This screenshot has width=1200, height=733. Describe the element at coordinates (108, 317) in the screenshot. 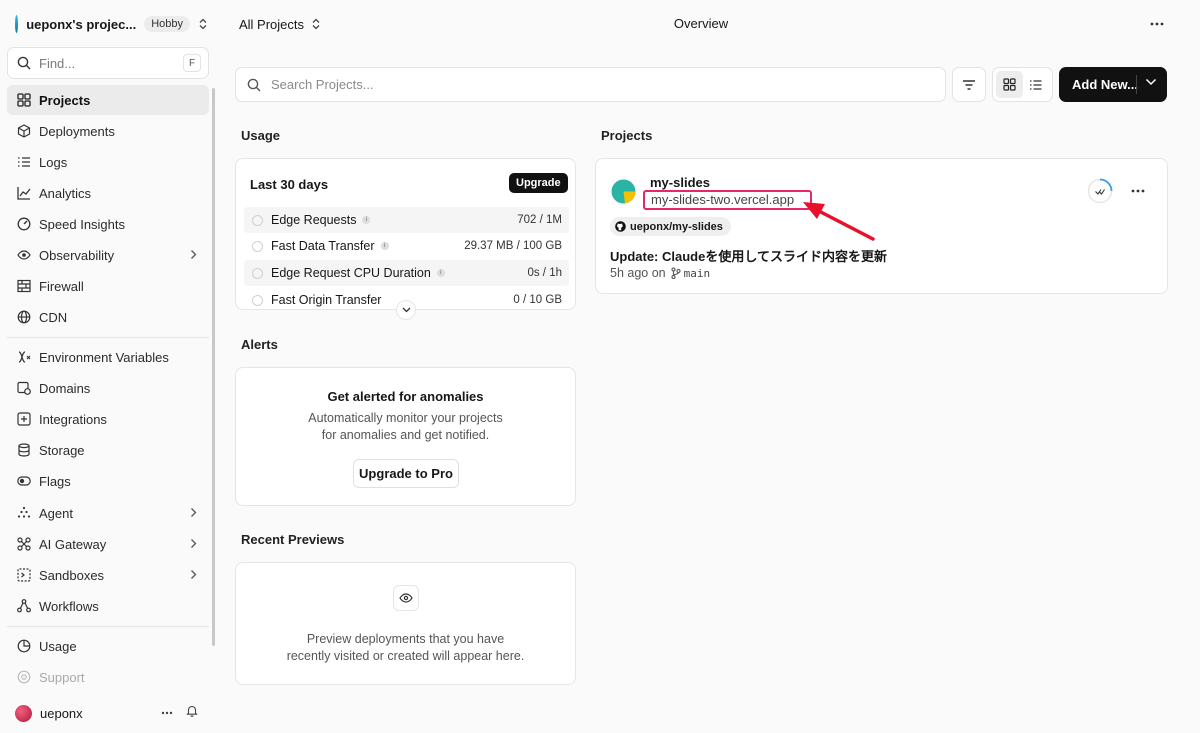

I see `sidebar-item-cdn: CDN` at that location.